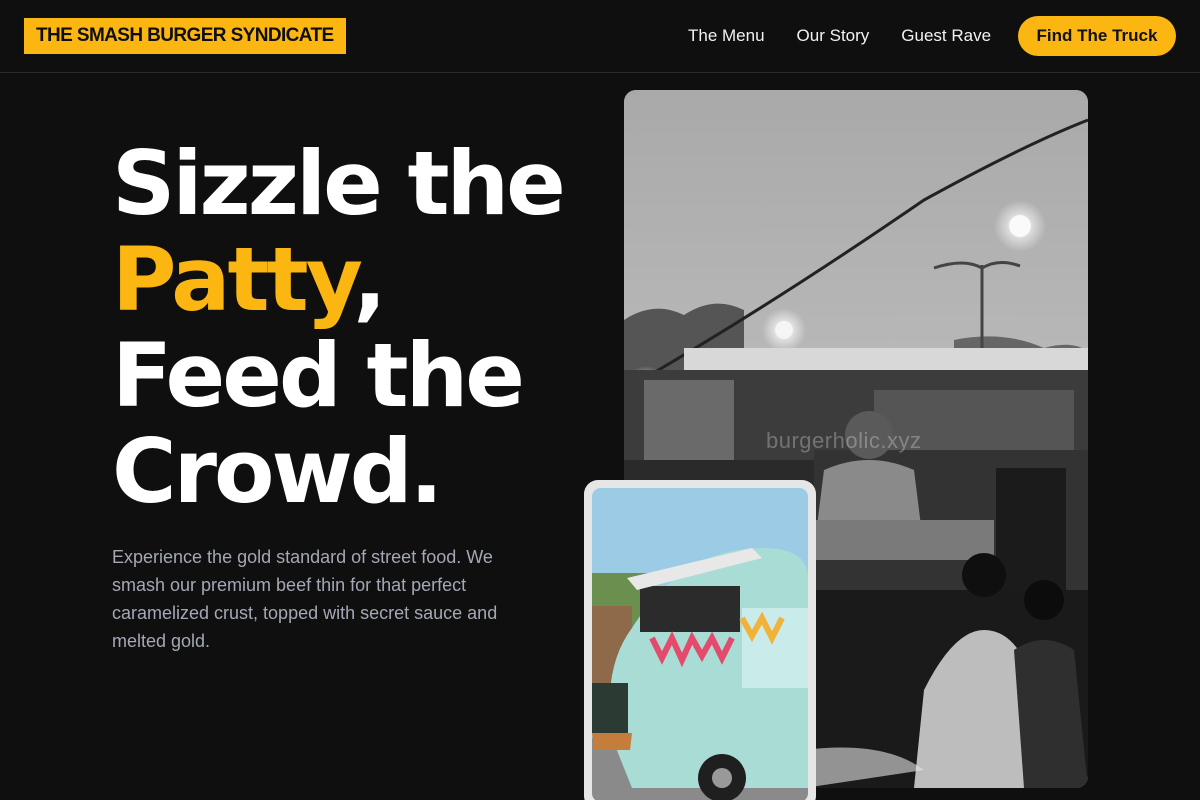  I want to click on headline-line-1: Sizzle the, so click(339, 183).